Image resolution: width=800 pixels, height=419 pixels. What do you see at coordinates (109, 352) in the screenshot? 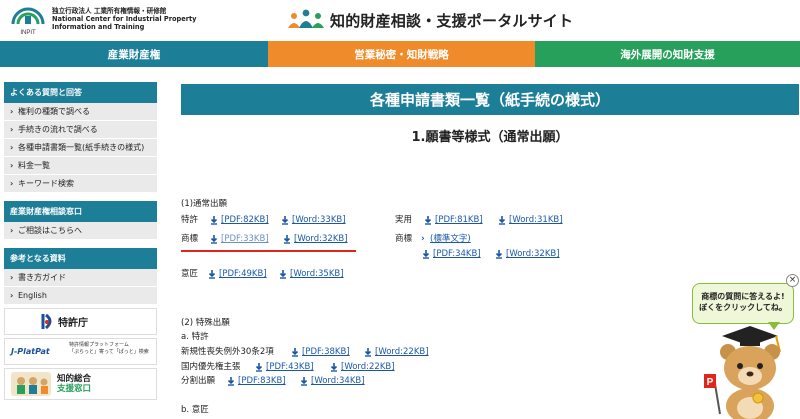
I see `jplatpat-tagline-2: 「ぷらっと」寄って「ぱっと」検索` at bounding box center [109, 352].